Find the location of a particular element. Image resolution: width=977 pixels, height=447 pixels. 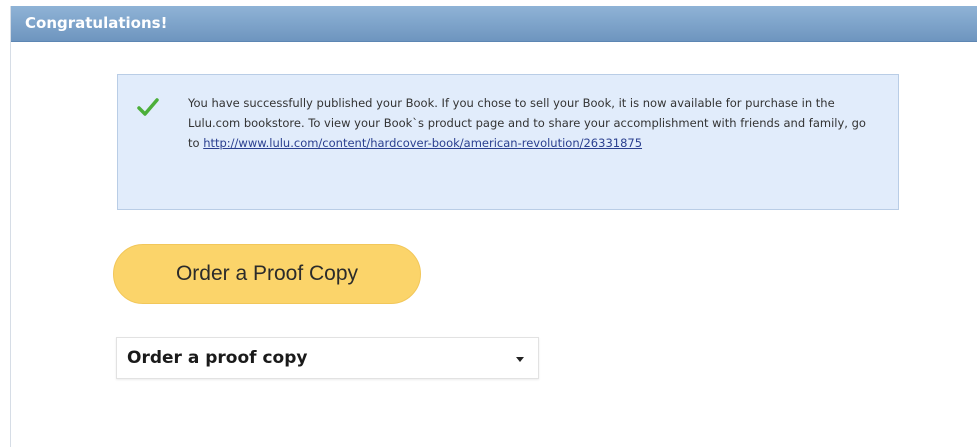

order-proof-copy-button: Order a Proof Copy is located at coordinates (267, 274).